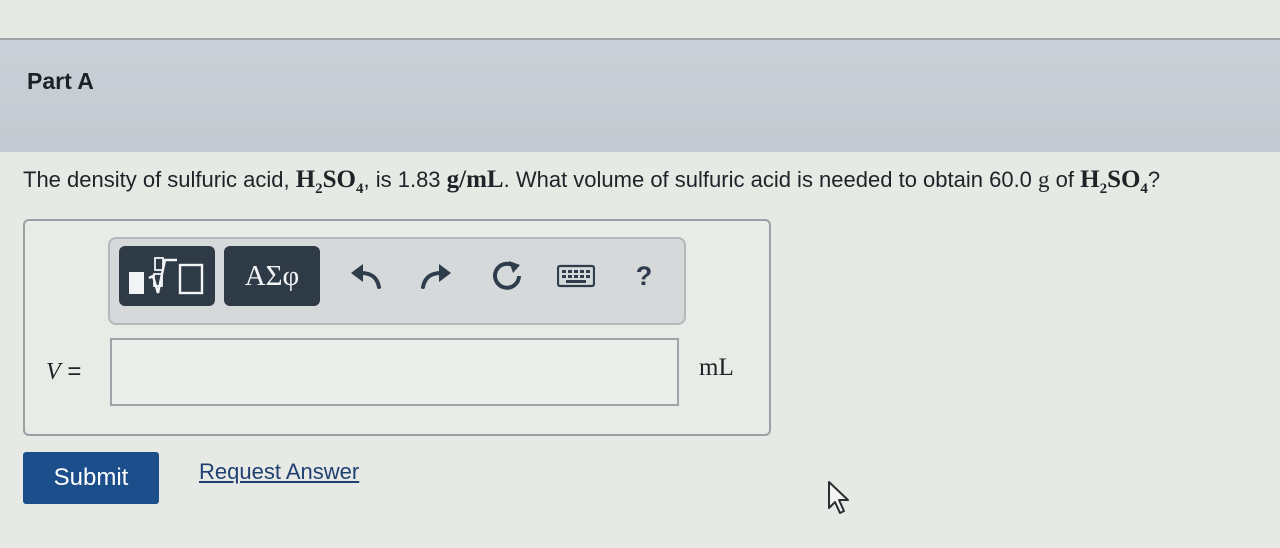  What do you see at coordinates (1154, 179) in the screenshot?
I see `question-text-segment: ?` at bounding box center [1154, 179].